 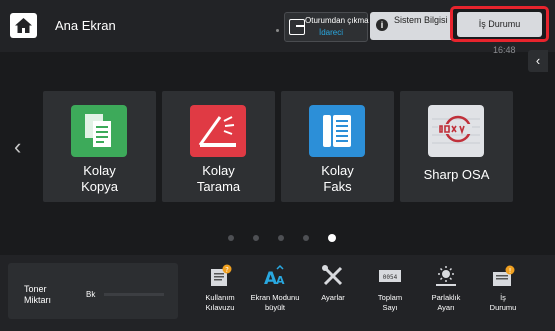 I want to click on system-info-label: Sistem Bilgisi, so click(x=421, y=20).